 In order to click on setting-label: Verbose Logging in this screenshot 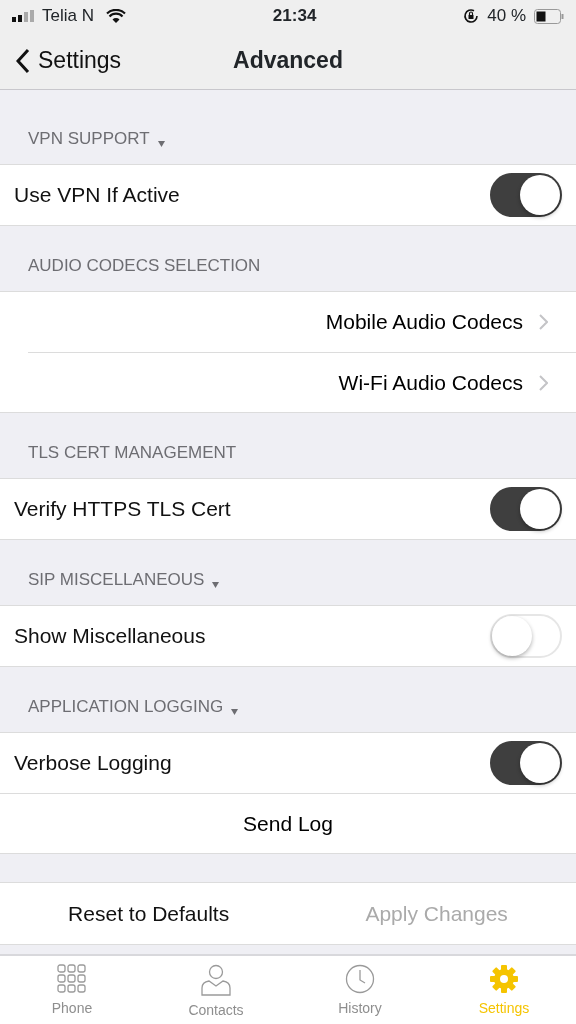, I will do `click(93, 763)`.